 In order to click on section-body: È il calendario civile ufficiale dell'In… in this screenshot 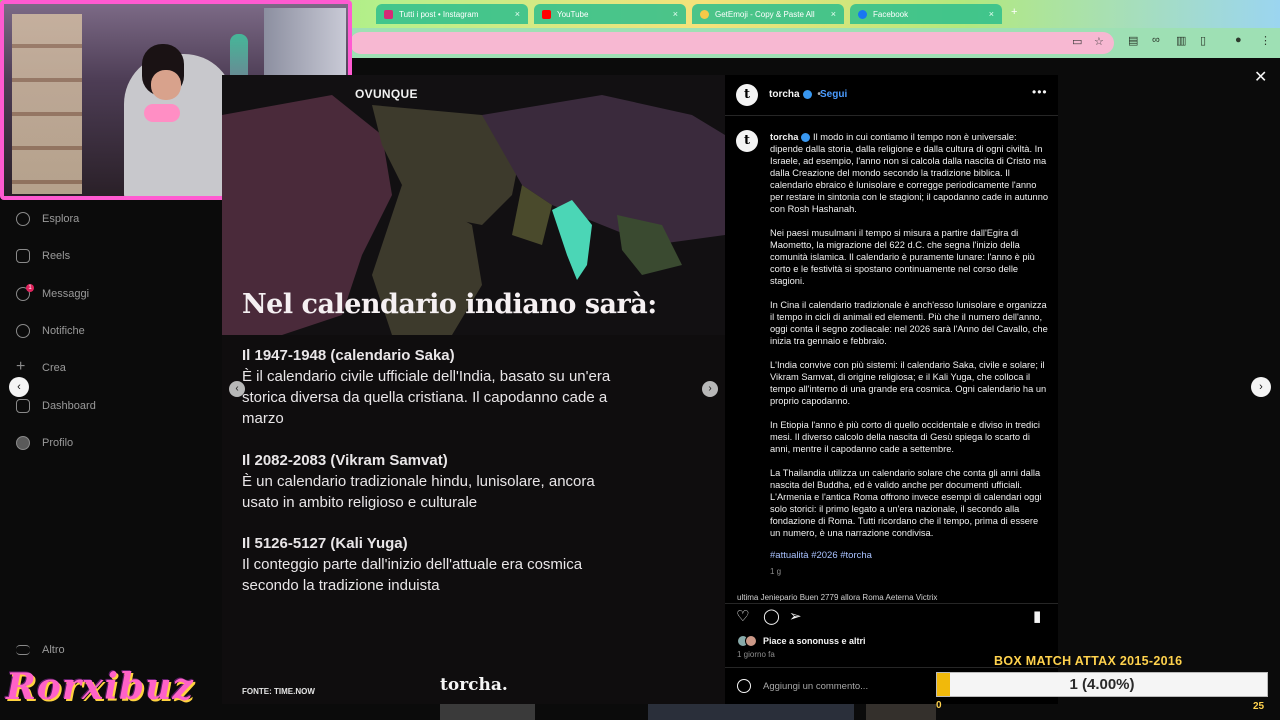, I will do `click(426, 397)`.